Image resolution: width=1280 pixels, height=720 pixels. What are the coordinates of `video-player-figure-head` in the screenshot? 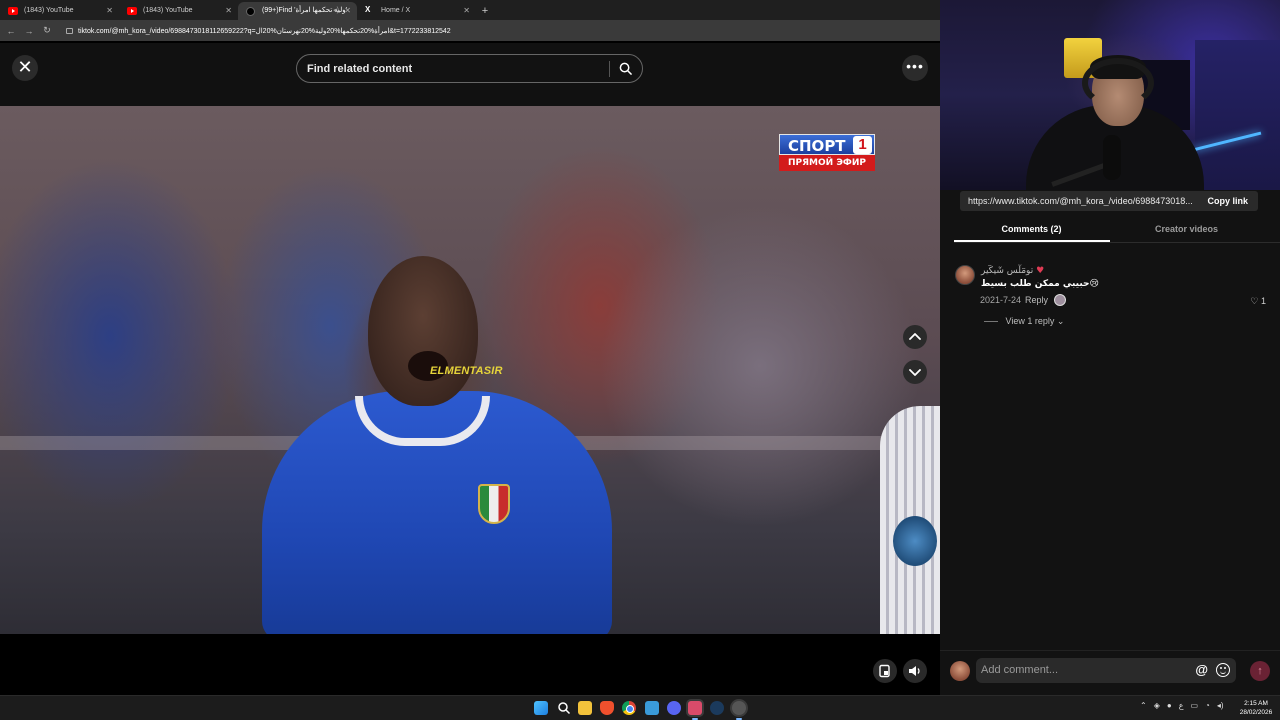 It's located at (423, 331).